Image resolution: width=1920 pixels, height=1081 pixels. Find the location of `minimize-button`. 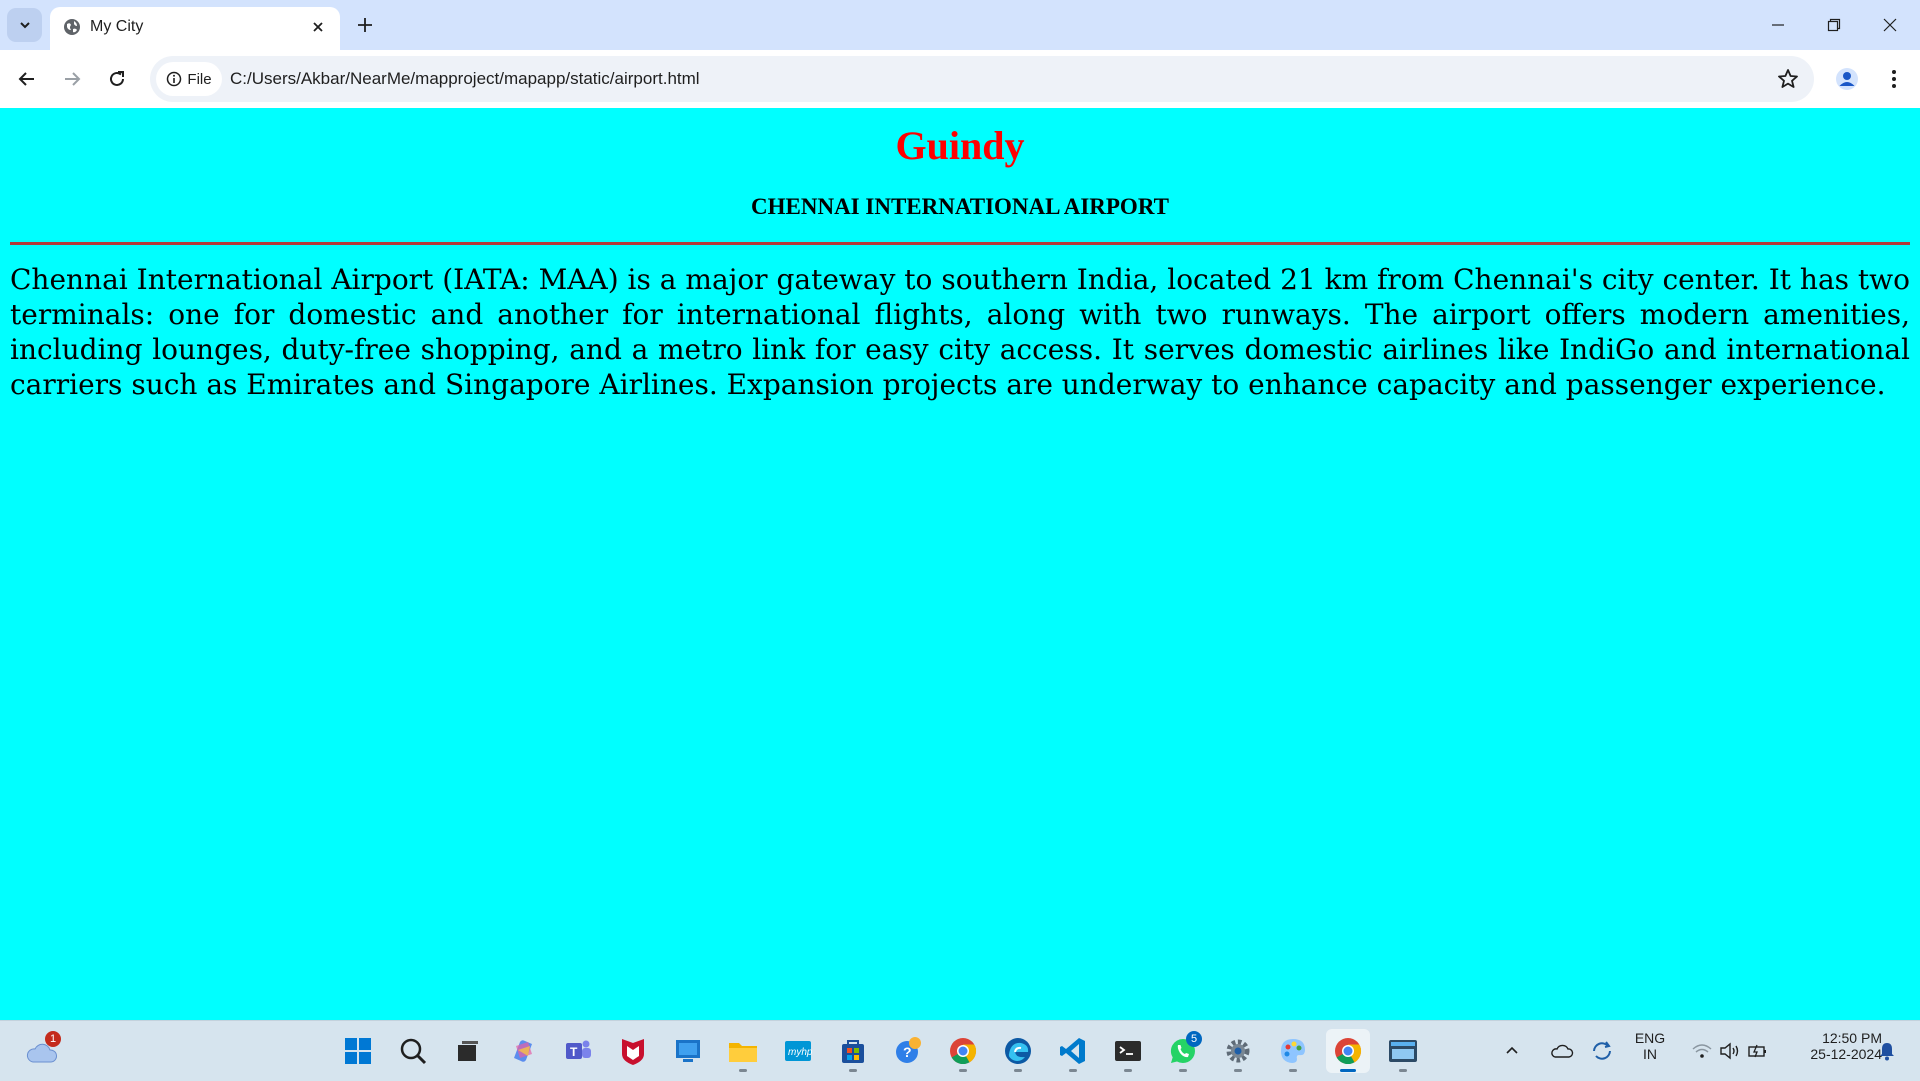

minimize-button is located at coordinates (1778, 25).